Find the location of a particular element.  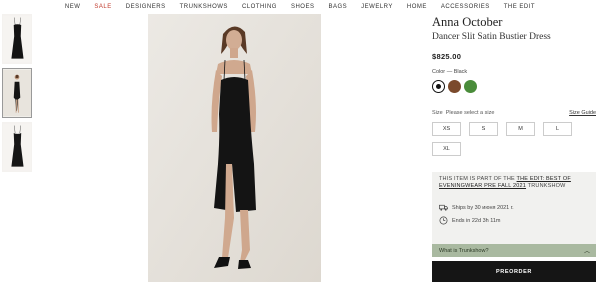

product-brand: Anna October is located at coordinates (514, 22).